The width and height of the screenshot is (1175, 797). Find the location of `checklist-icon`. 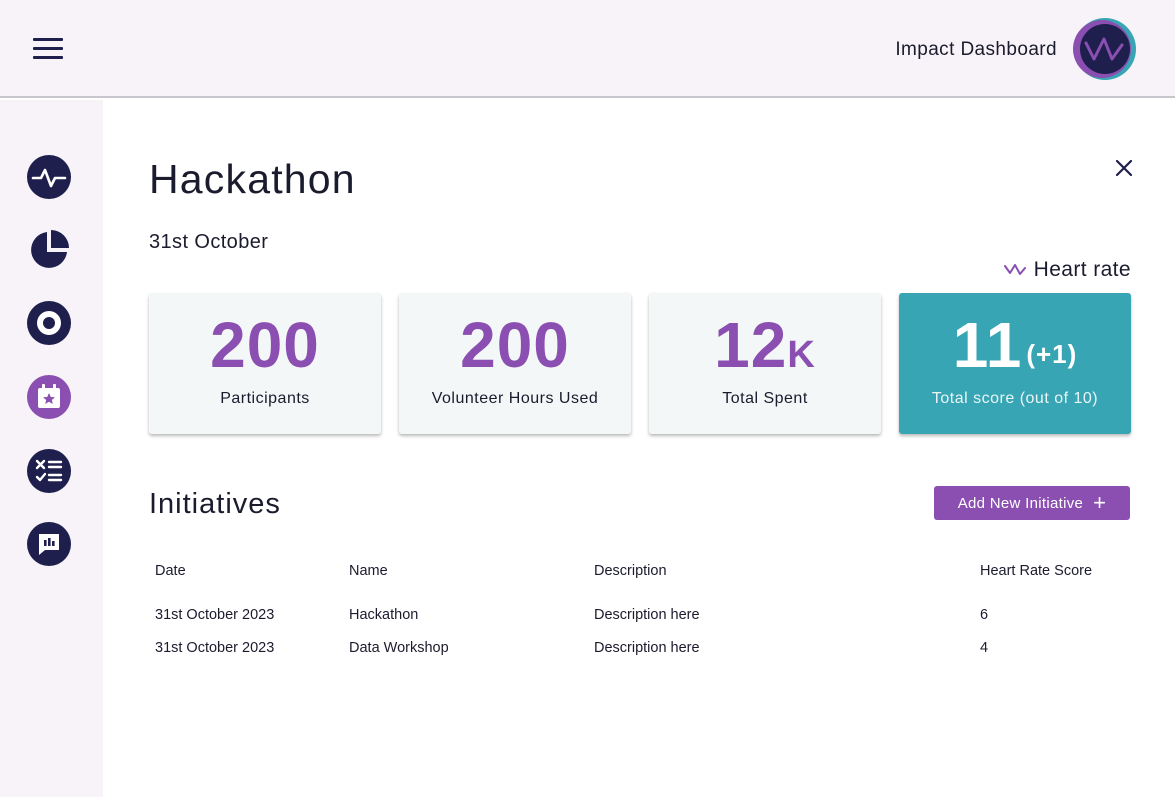

checklist-icon is located at coordinates (49, 471).